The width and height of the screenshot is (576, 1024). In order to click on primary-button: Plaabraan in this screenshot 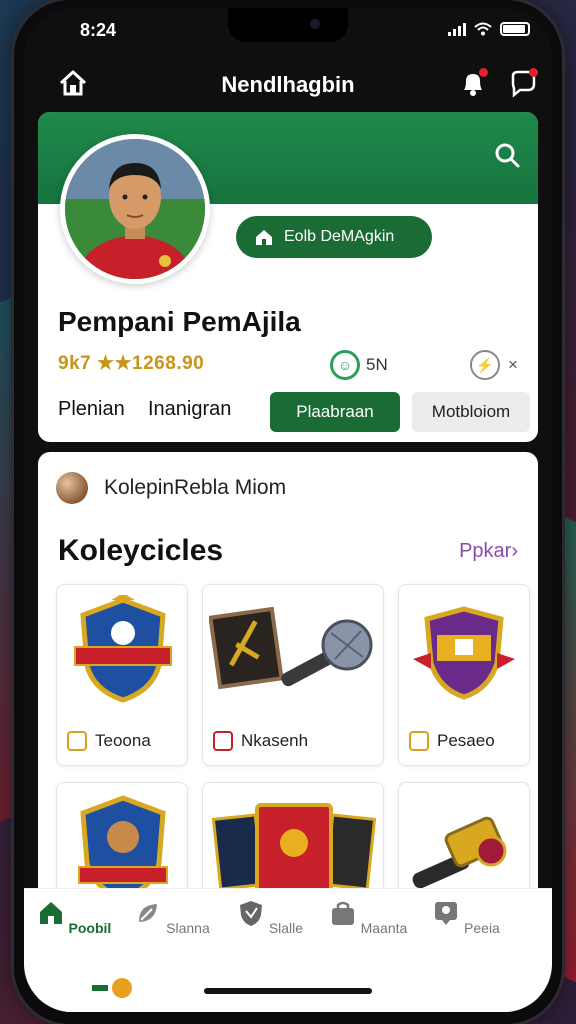, I will do `click(335, 412)`.